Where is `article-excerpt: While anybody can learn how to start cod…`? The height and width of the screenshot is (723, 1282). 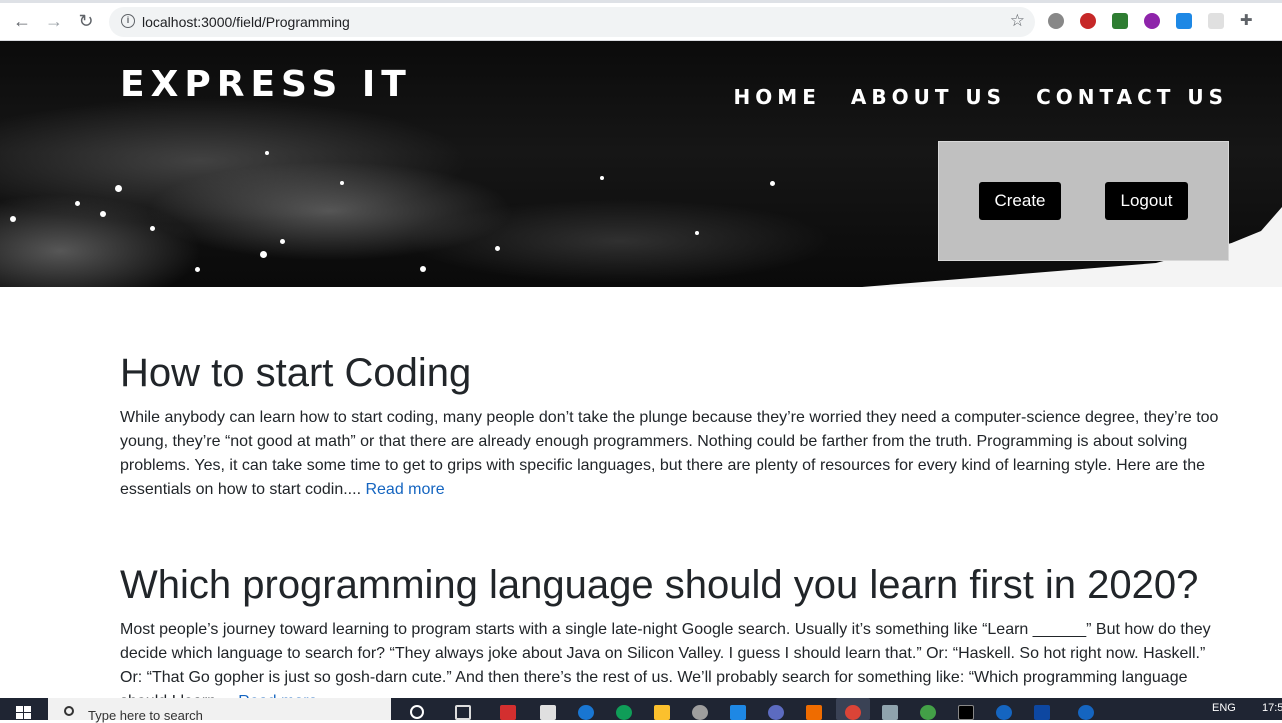 article-excerpt: While anybody can learn how to start cod… is located at coordinates (670, 454).